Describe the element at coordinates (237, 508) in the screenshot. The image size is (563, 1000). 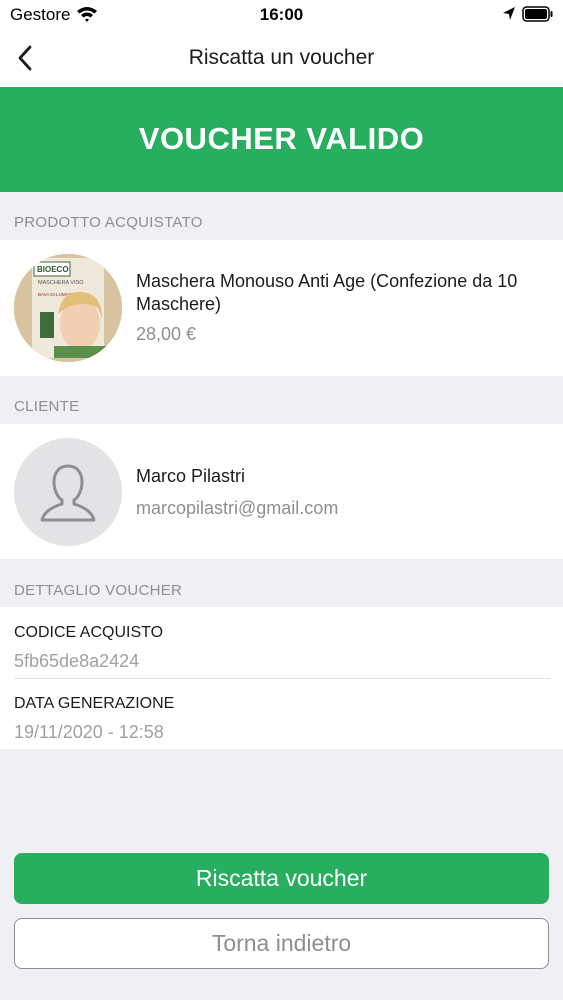
I see `client-email: marcopilastri@gmail.com` at that location.